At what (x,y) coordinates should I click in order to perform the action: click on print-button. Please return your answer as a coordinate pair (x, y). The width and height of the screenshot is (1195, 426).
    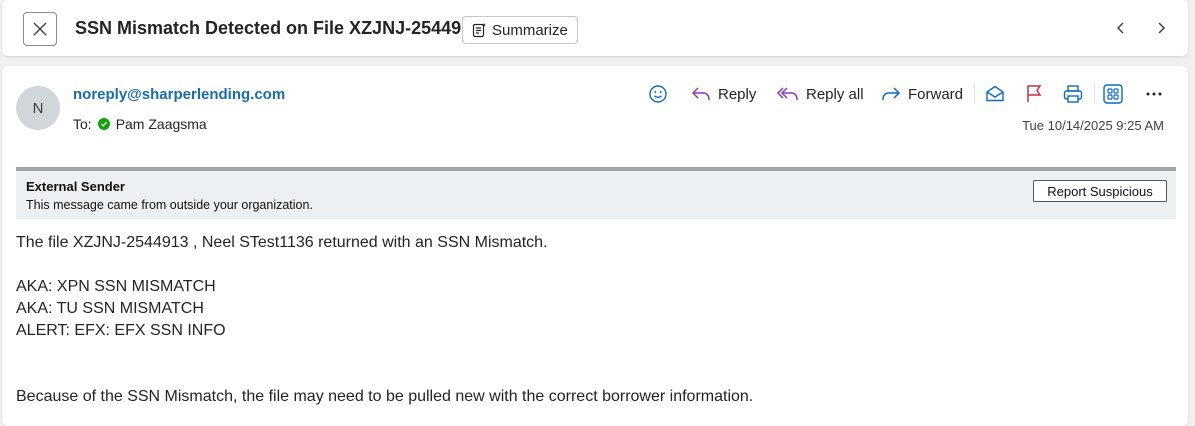
    Looking at the image, I should click on (1073, 94).